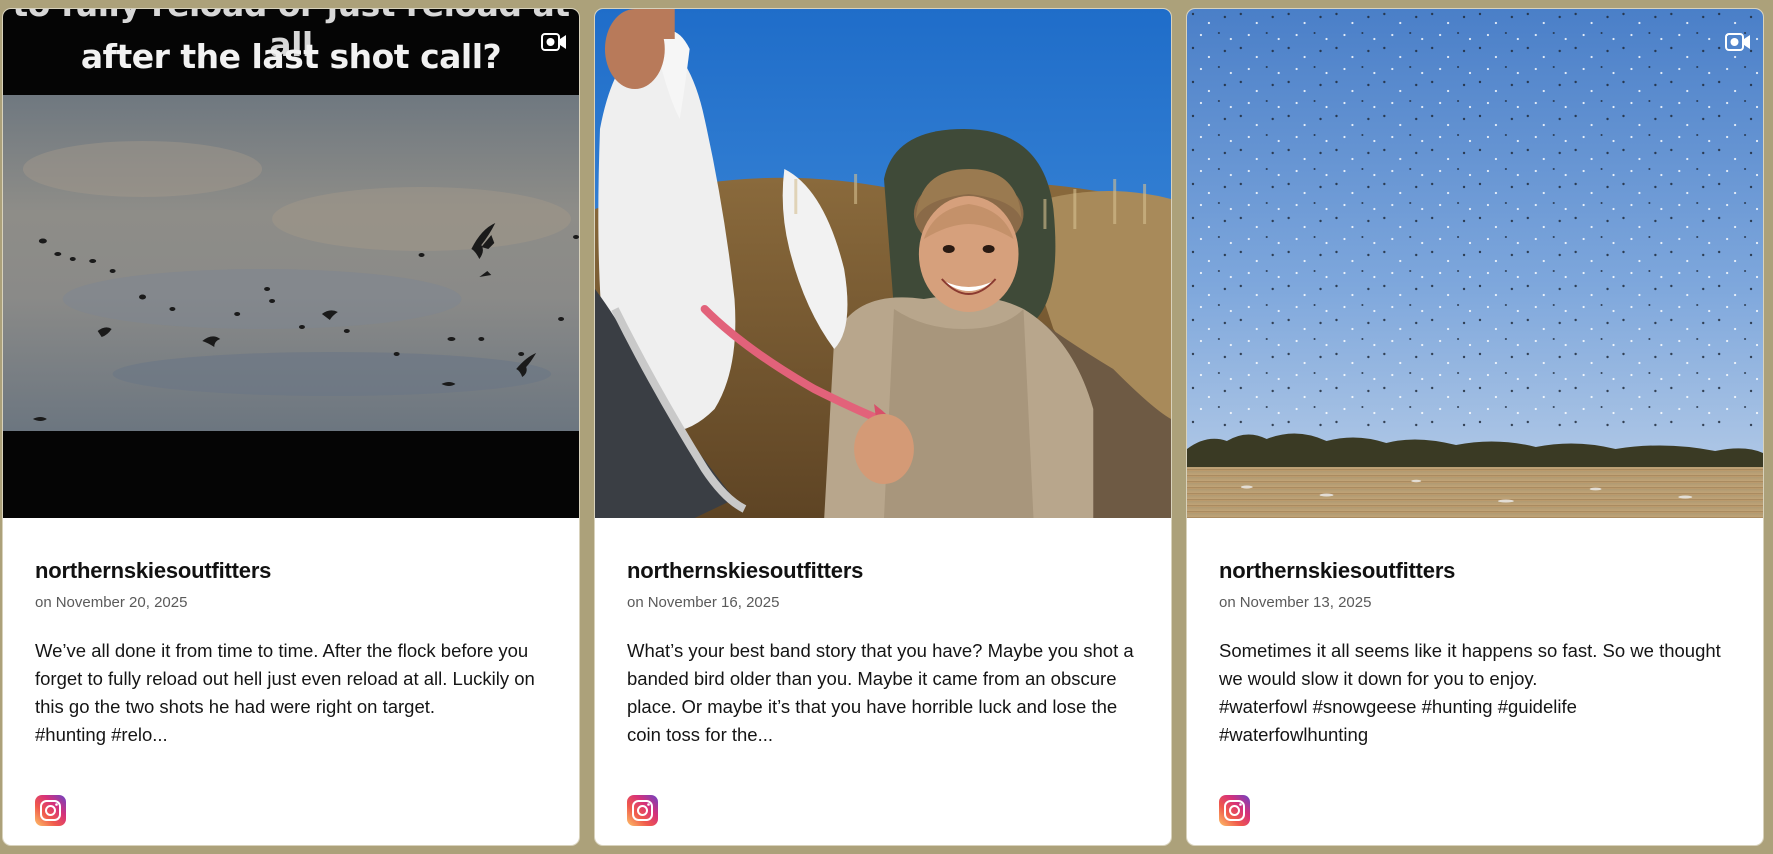 This screenshot has width=1773, height=854. What do you see at coordinates (1475, 603) in the screenshot?
I see `post-date: on November 13, 2025` at bounding box center [1475, 603].